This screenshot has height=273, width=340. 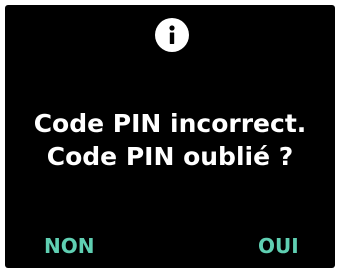 What do you see at coordinates (278, 246) in the screenshot?
I see `yes-button: OUI` at bounding box center [278, 246].